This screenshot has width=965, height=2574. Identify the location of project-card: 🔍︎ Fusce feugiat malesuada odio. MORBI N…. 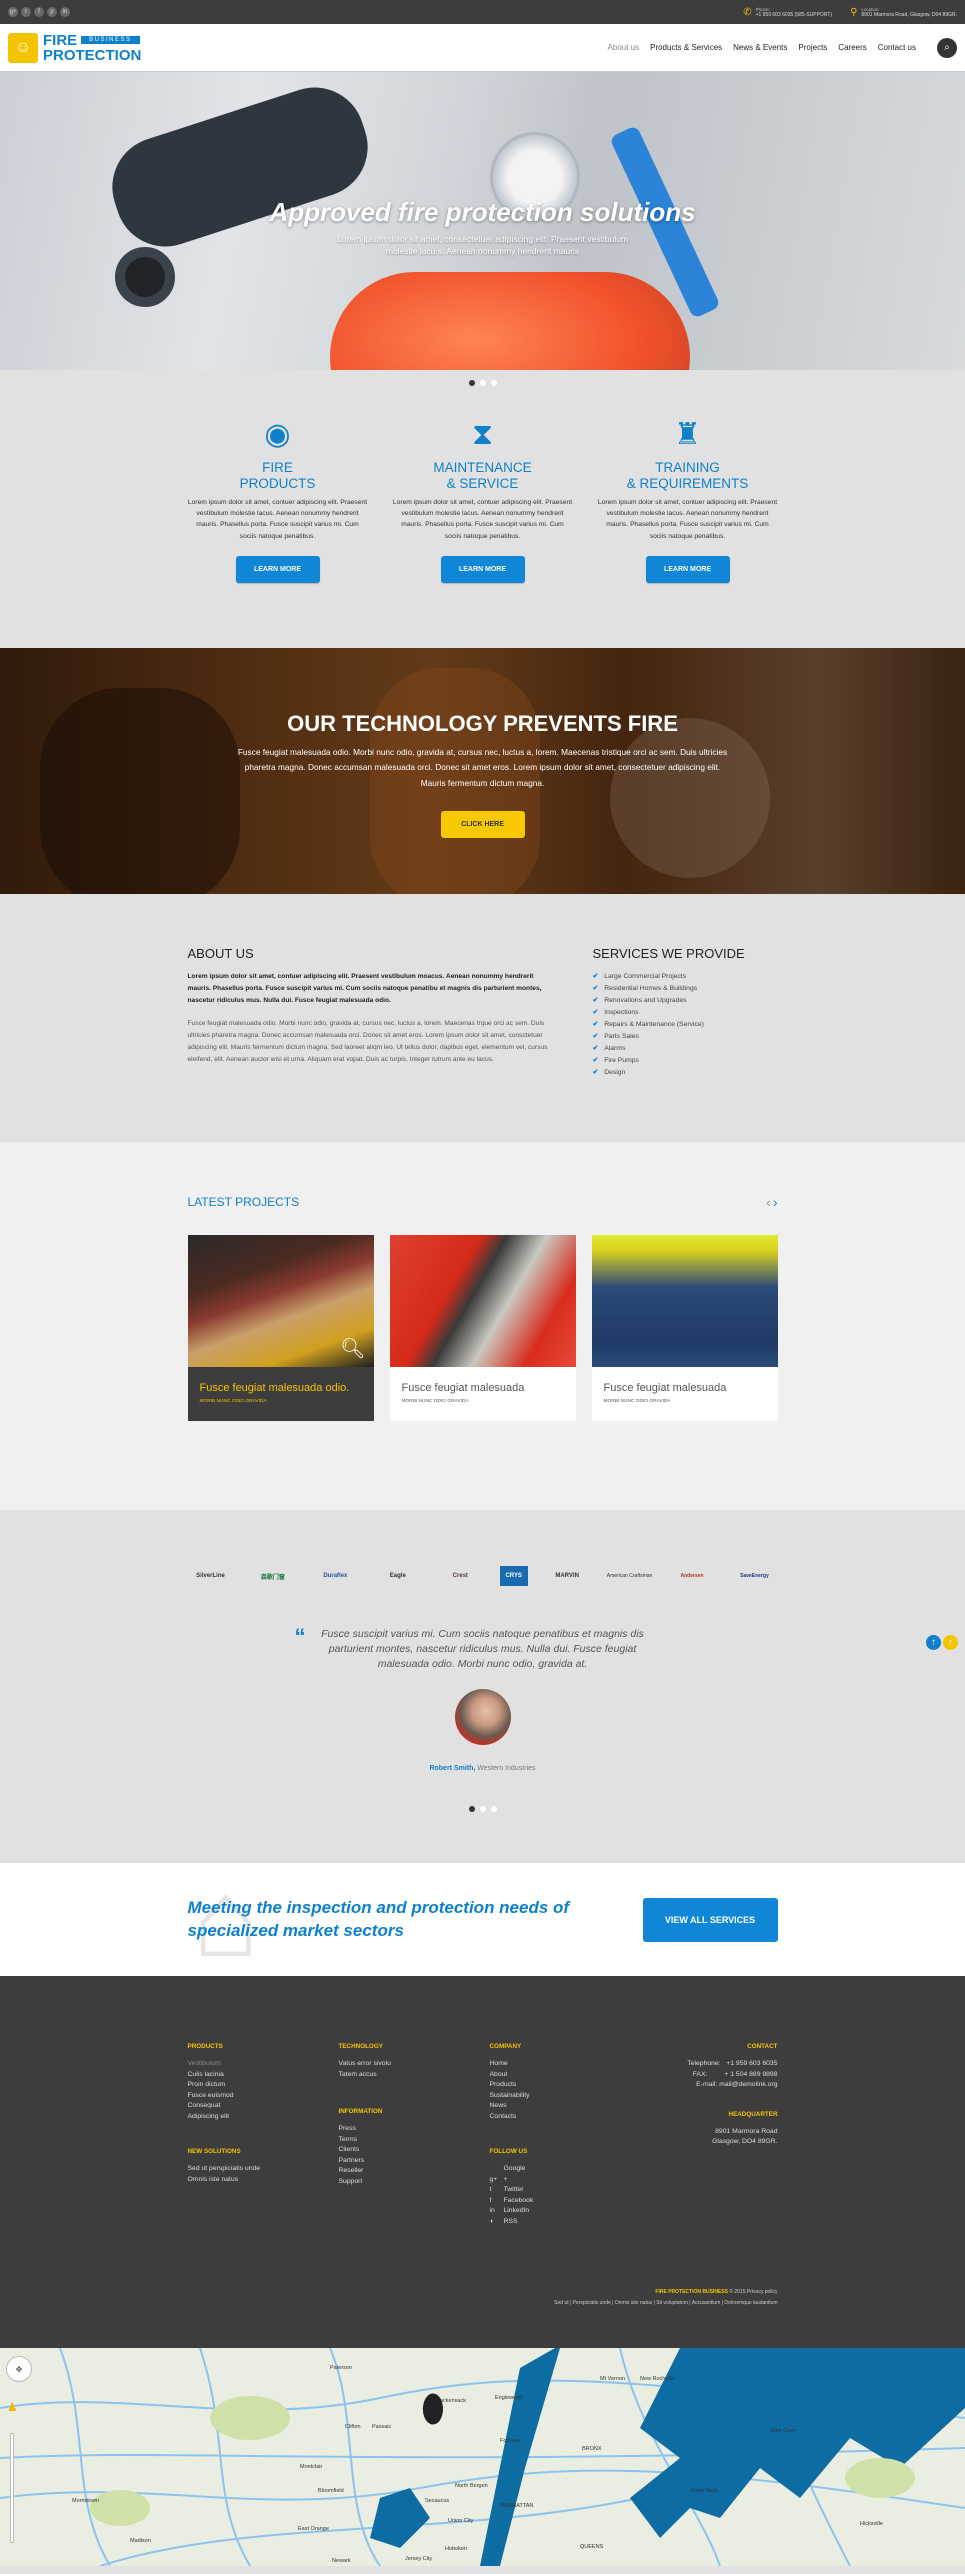
(280, 1328).